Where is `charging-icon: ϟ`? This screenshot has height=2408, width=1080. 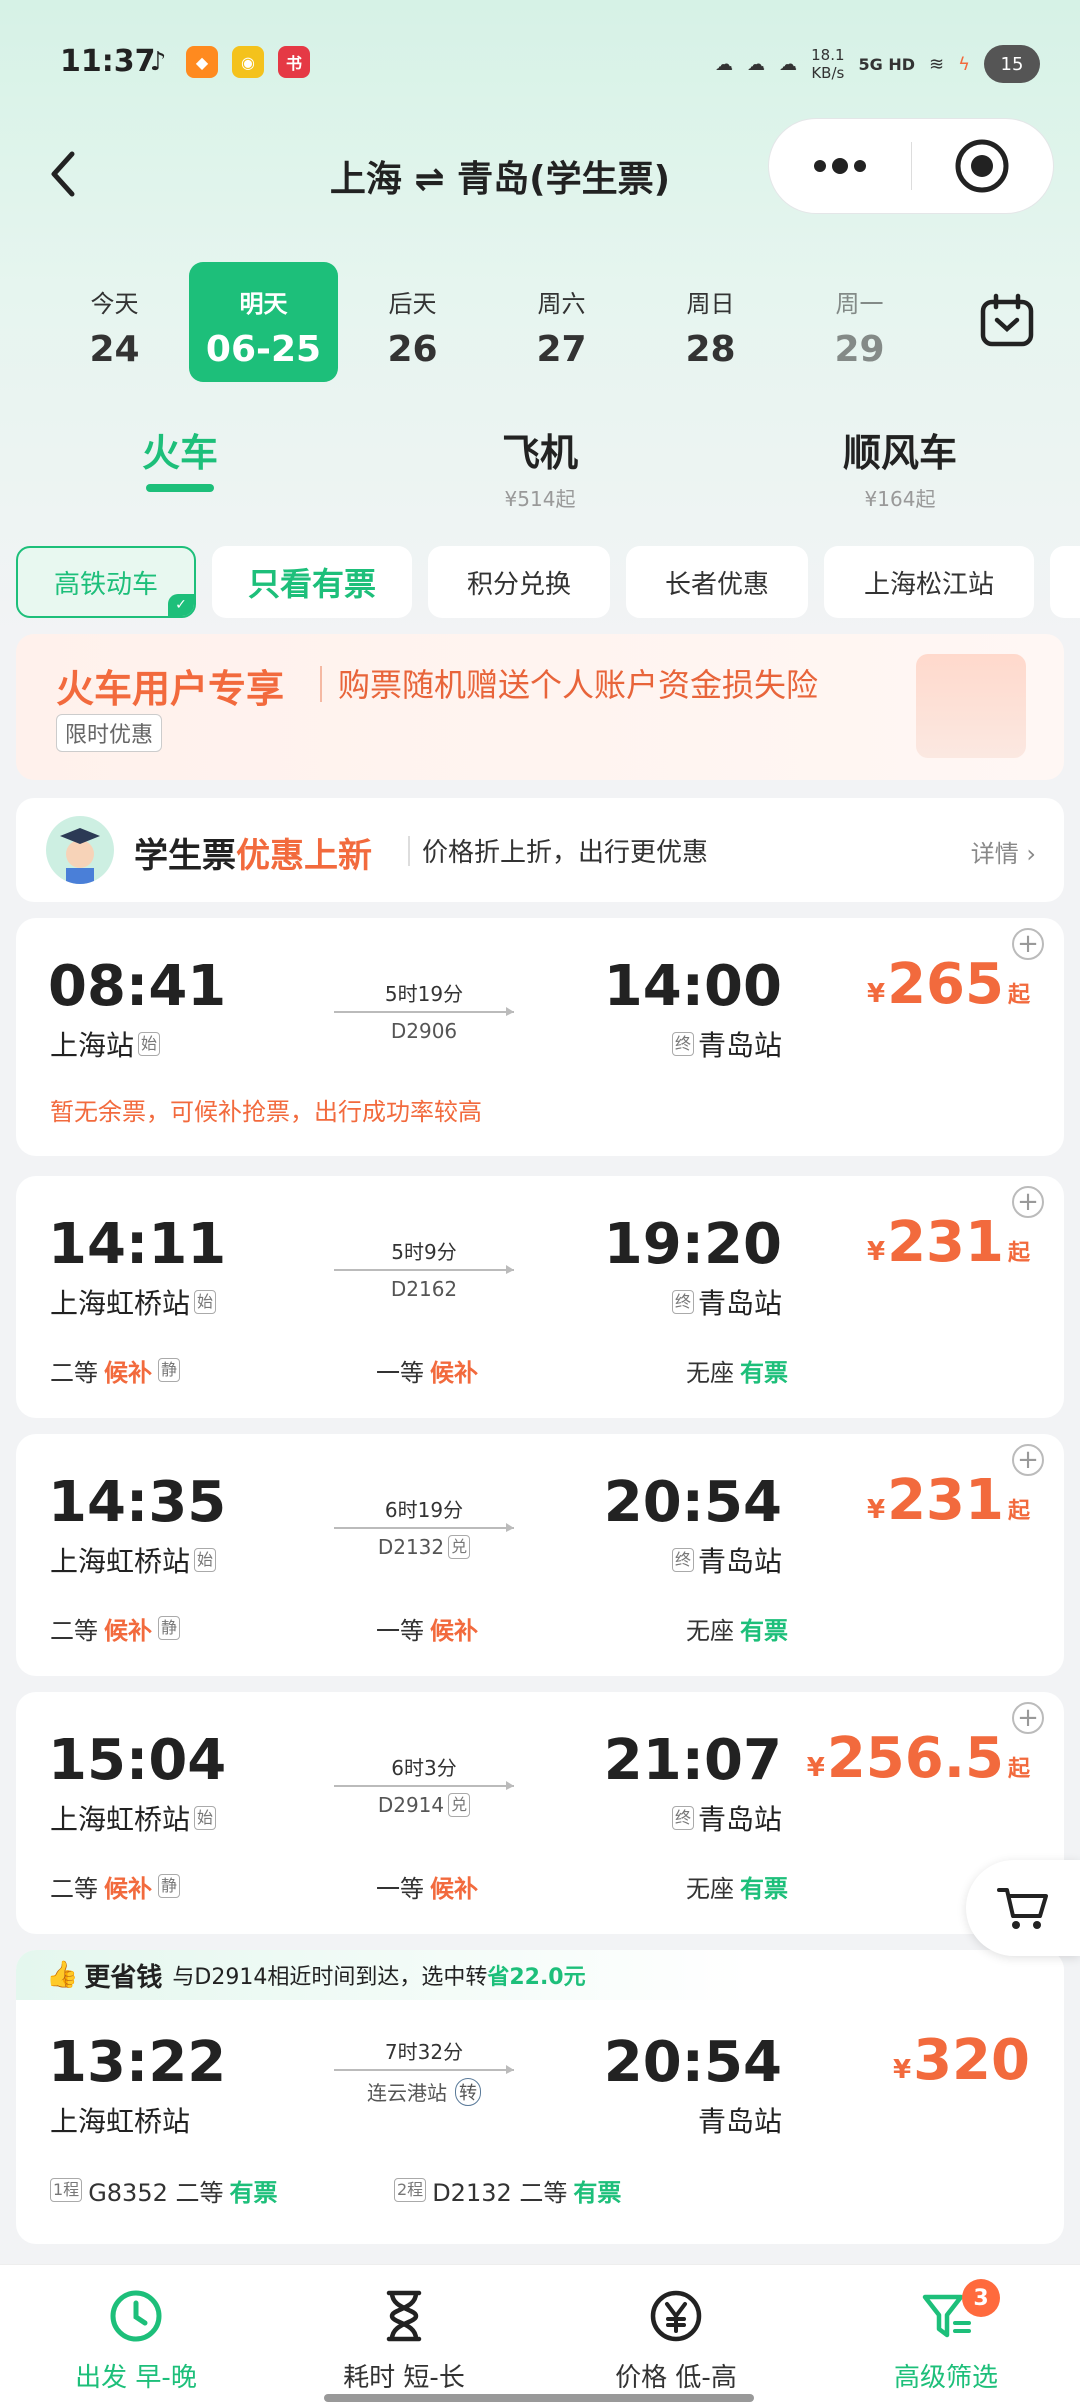 charging-icon: ϟ is located at coordinates (964, 64).